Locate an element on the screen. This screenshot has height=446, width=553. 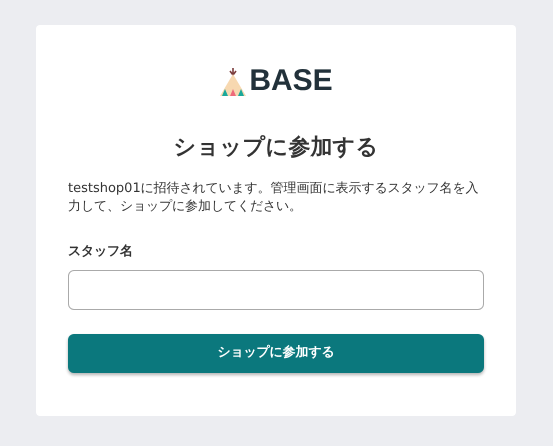
description-text: testshop01に招待されています。管理画面に表示するスタッフ名を入力して、ショップに参加してください。 is located at coordinates (274, 198).